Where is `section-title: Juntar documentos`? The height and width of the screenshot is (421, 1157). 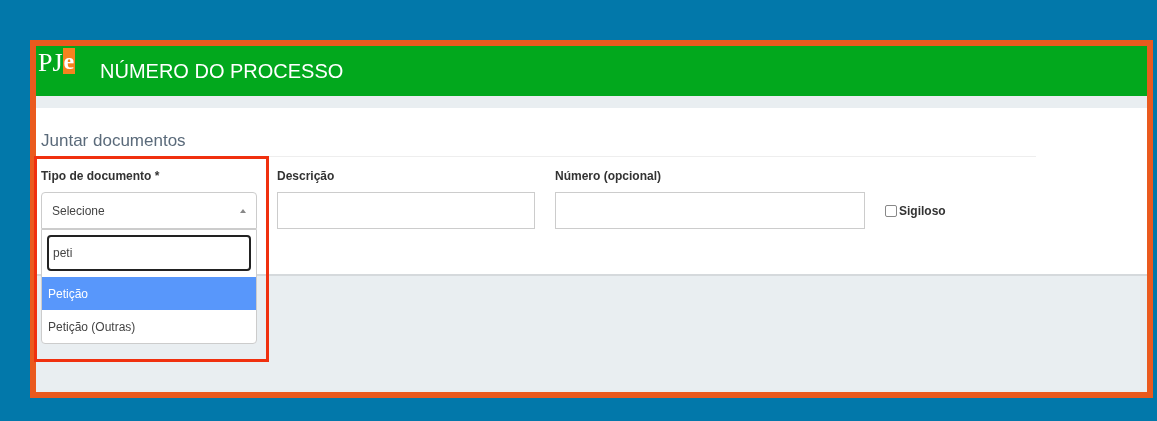
section-title: Juntar documentos is located at coordinates (114, 140).